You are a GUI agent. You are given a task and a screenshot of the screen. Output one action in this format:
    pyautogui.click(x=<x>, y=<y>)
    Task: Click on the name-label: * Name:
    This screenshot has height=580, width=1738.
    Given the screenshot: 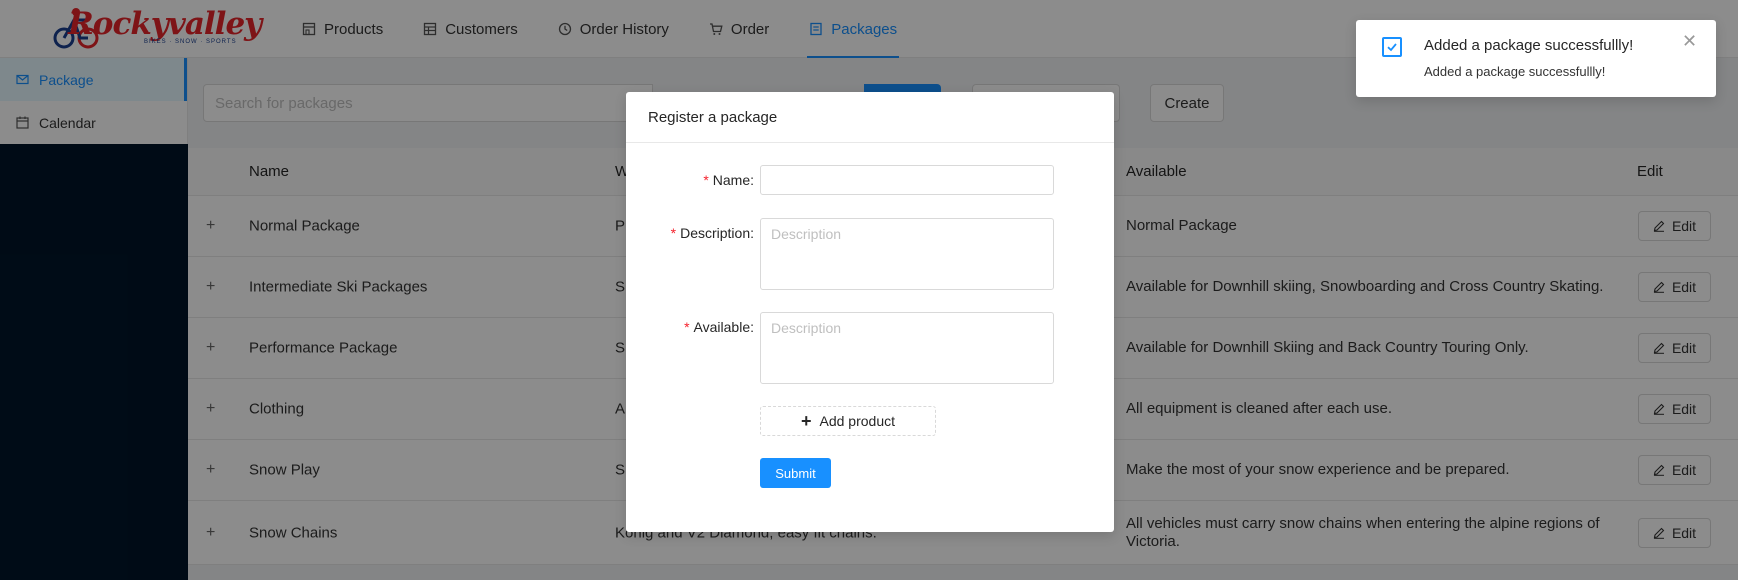 What is the action you would take?
    pyautogui.click(x=728, y=180)
    